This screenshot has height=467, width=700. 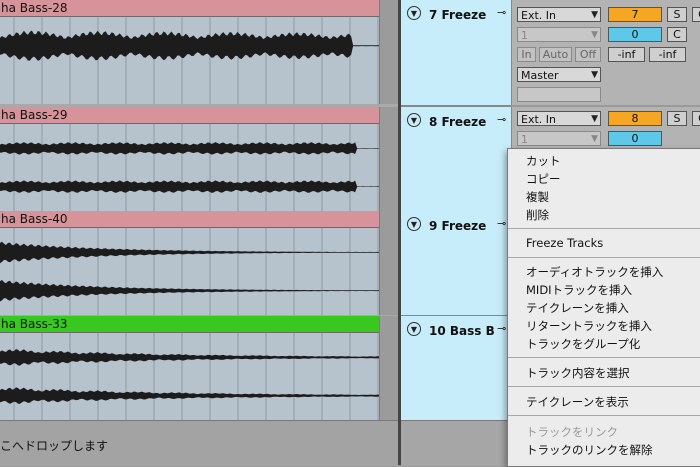 I want to click on track-lane-1: ha Bass-28, so click(x=199, y=52).